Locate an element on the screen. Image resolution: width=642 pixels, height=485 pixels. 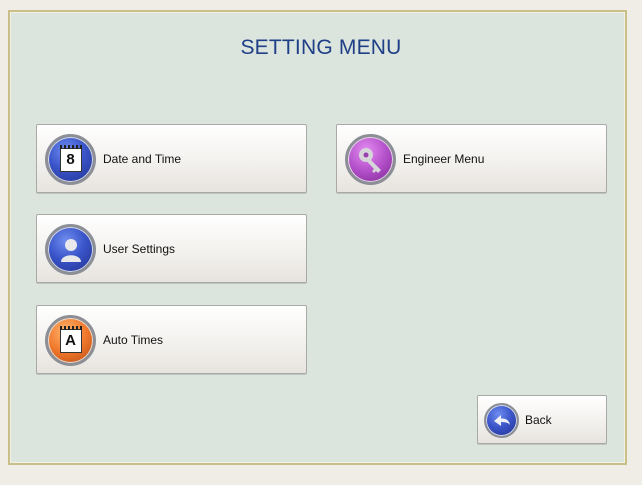
back-arrow-icon is located at coordinates (501, 420).